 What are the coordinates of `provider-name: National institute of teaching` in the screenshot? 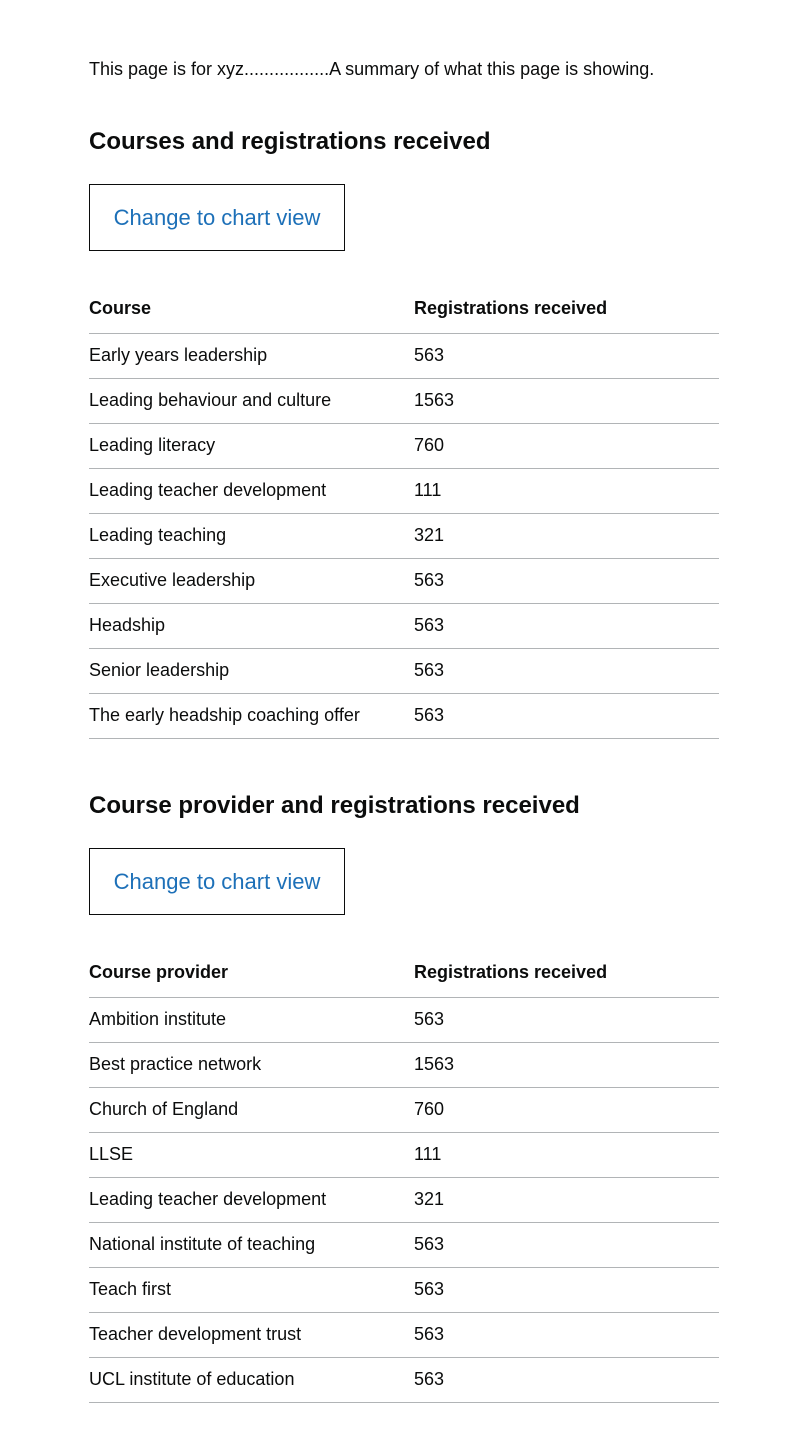 It's located at (251, 1245).